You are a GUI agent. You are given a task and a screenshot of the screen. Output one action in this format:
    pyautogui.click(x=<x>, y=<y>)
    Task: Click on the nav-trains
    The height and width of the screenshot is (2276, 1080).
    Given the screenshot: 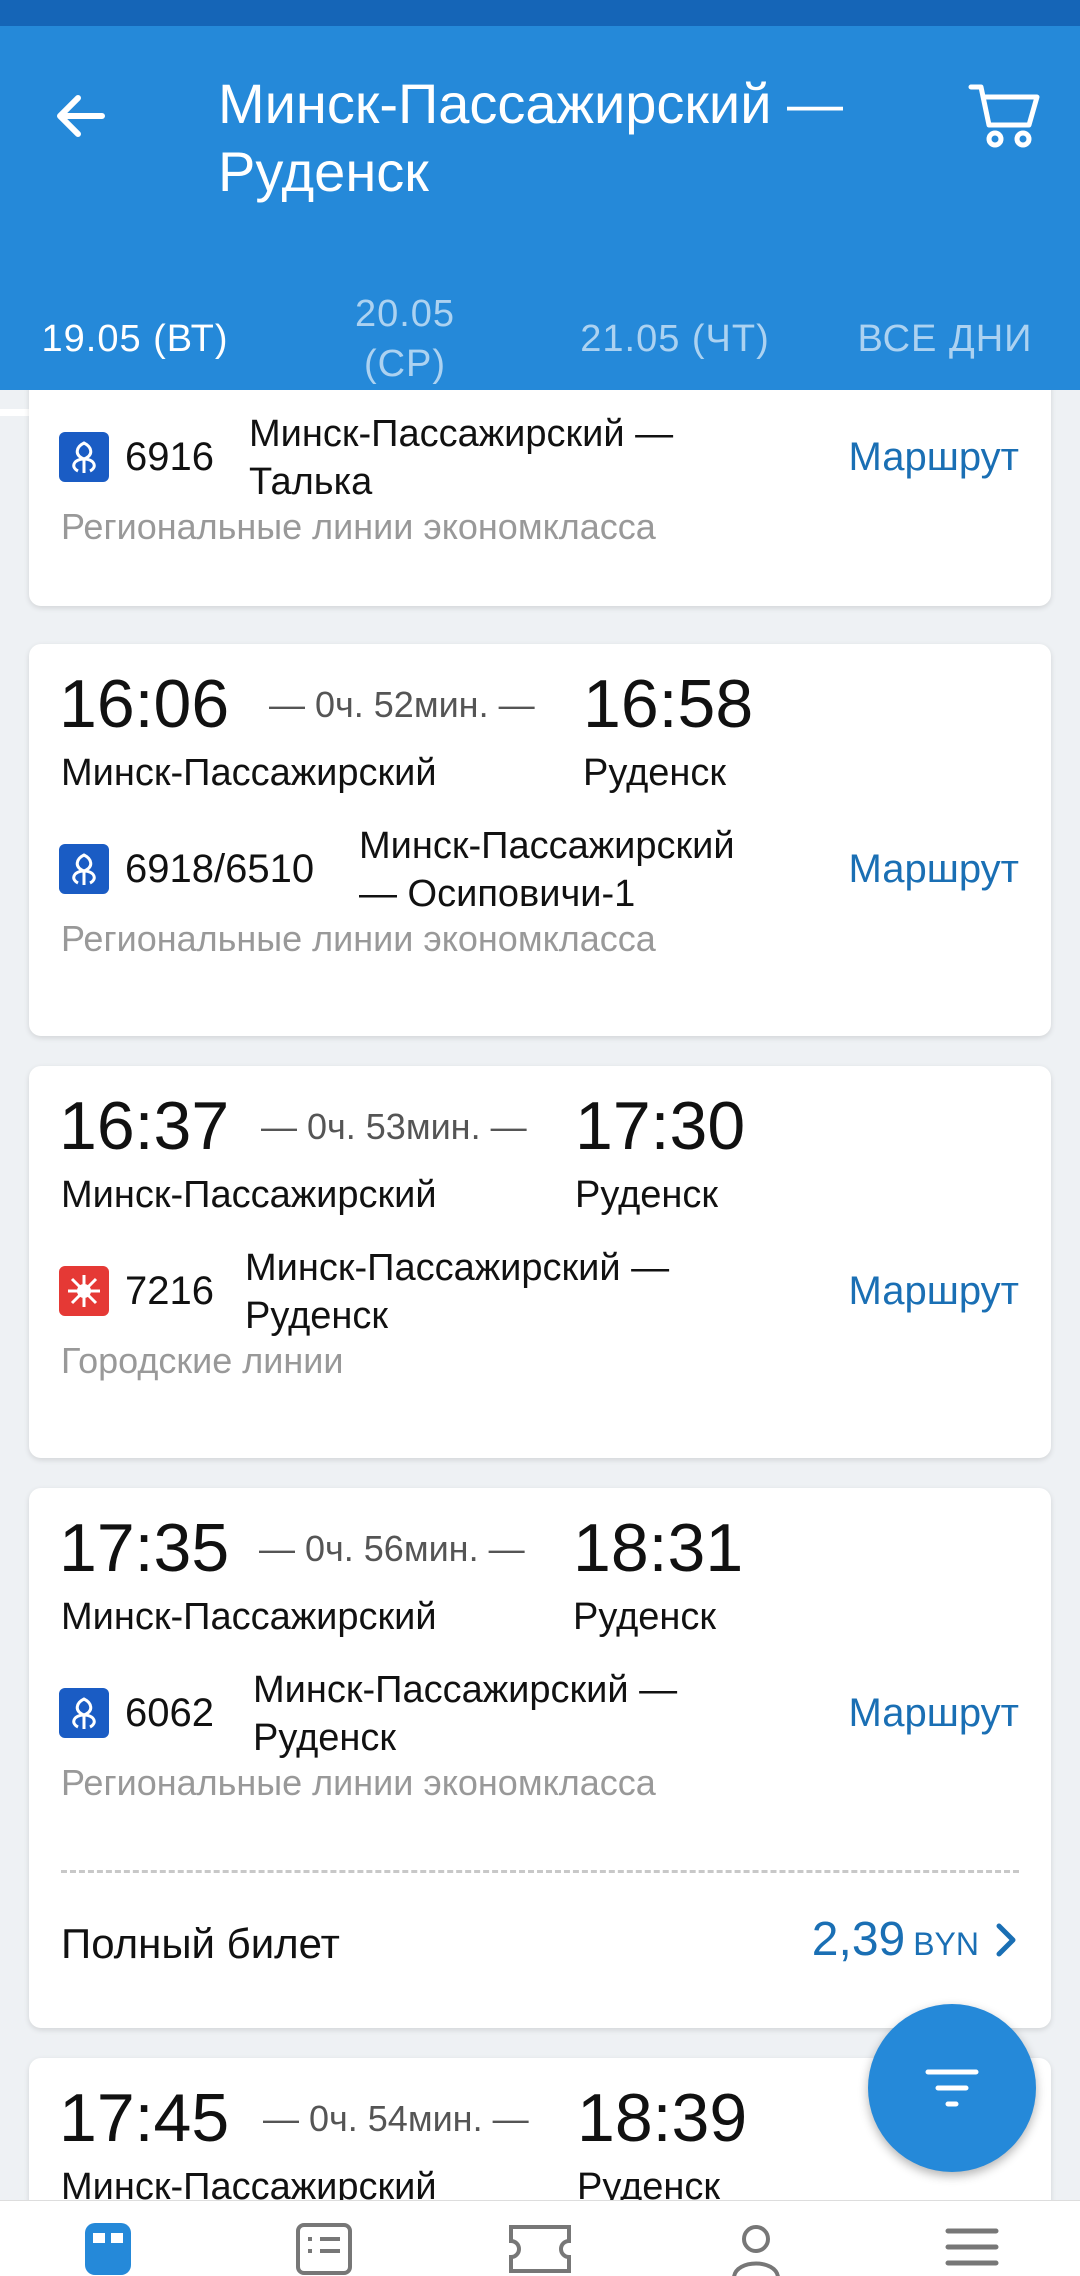 What is the action you would take?
    pyautogui.click(x=108, y=2247)
    